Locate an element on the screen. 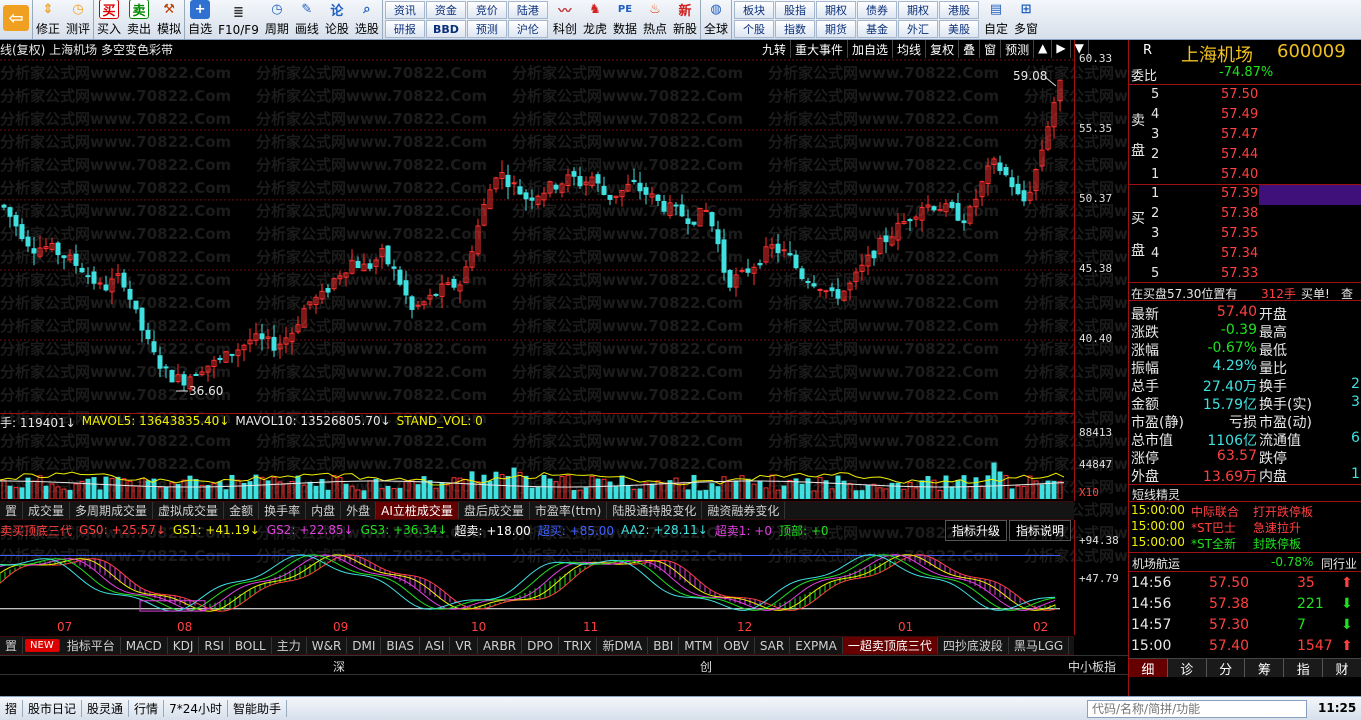 Image resolution: width=1361 pixels, height=720 pixels. funds-button: 资金 is located at coordinates (445, 10).